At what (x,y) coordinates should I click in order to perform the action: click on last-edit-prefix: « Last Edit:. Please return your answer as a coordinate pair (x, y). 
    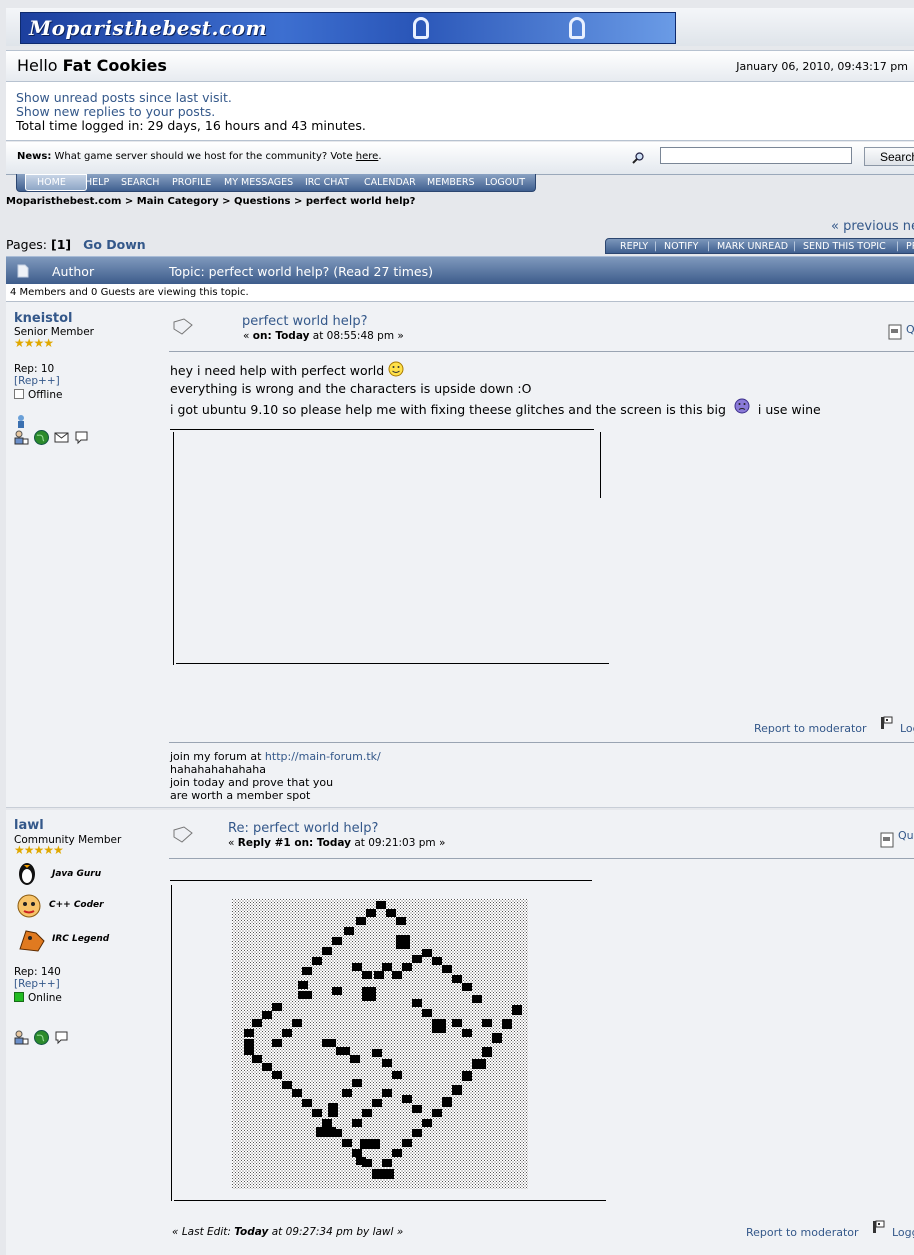
    Looking at the image, I should click on (201, 1232).